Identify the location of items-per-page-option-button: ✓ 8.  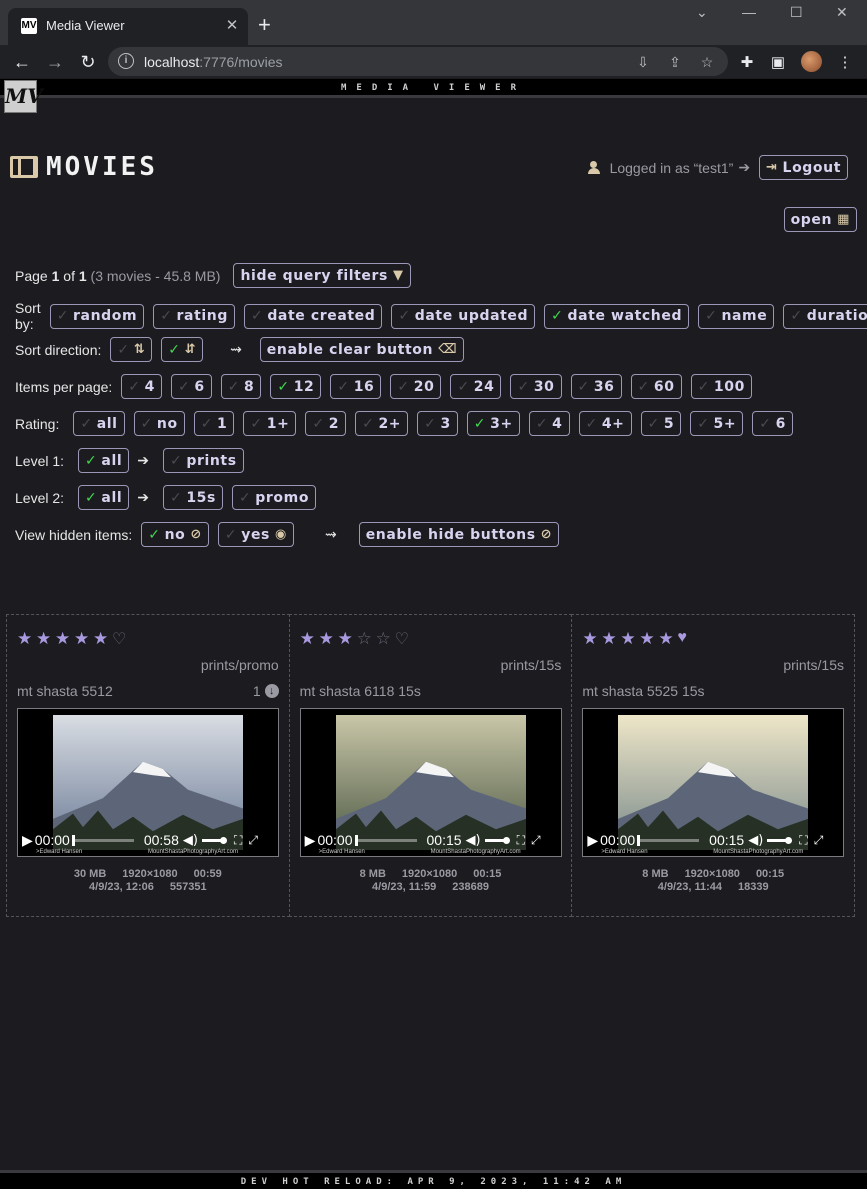
(241, 386).